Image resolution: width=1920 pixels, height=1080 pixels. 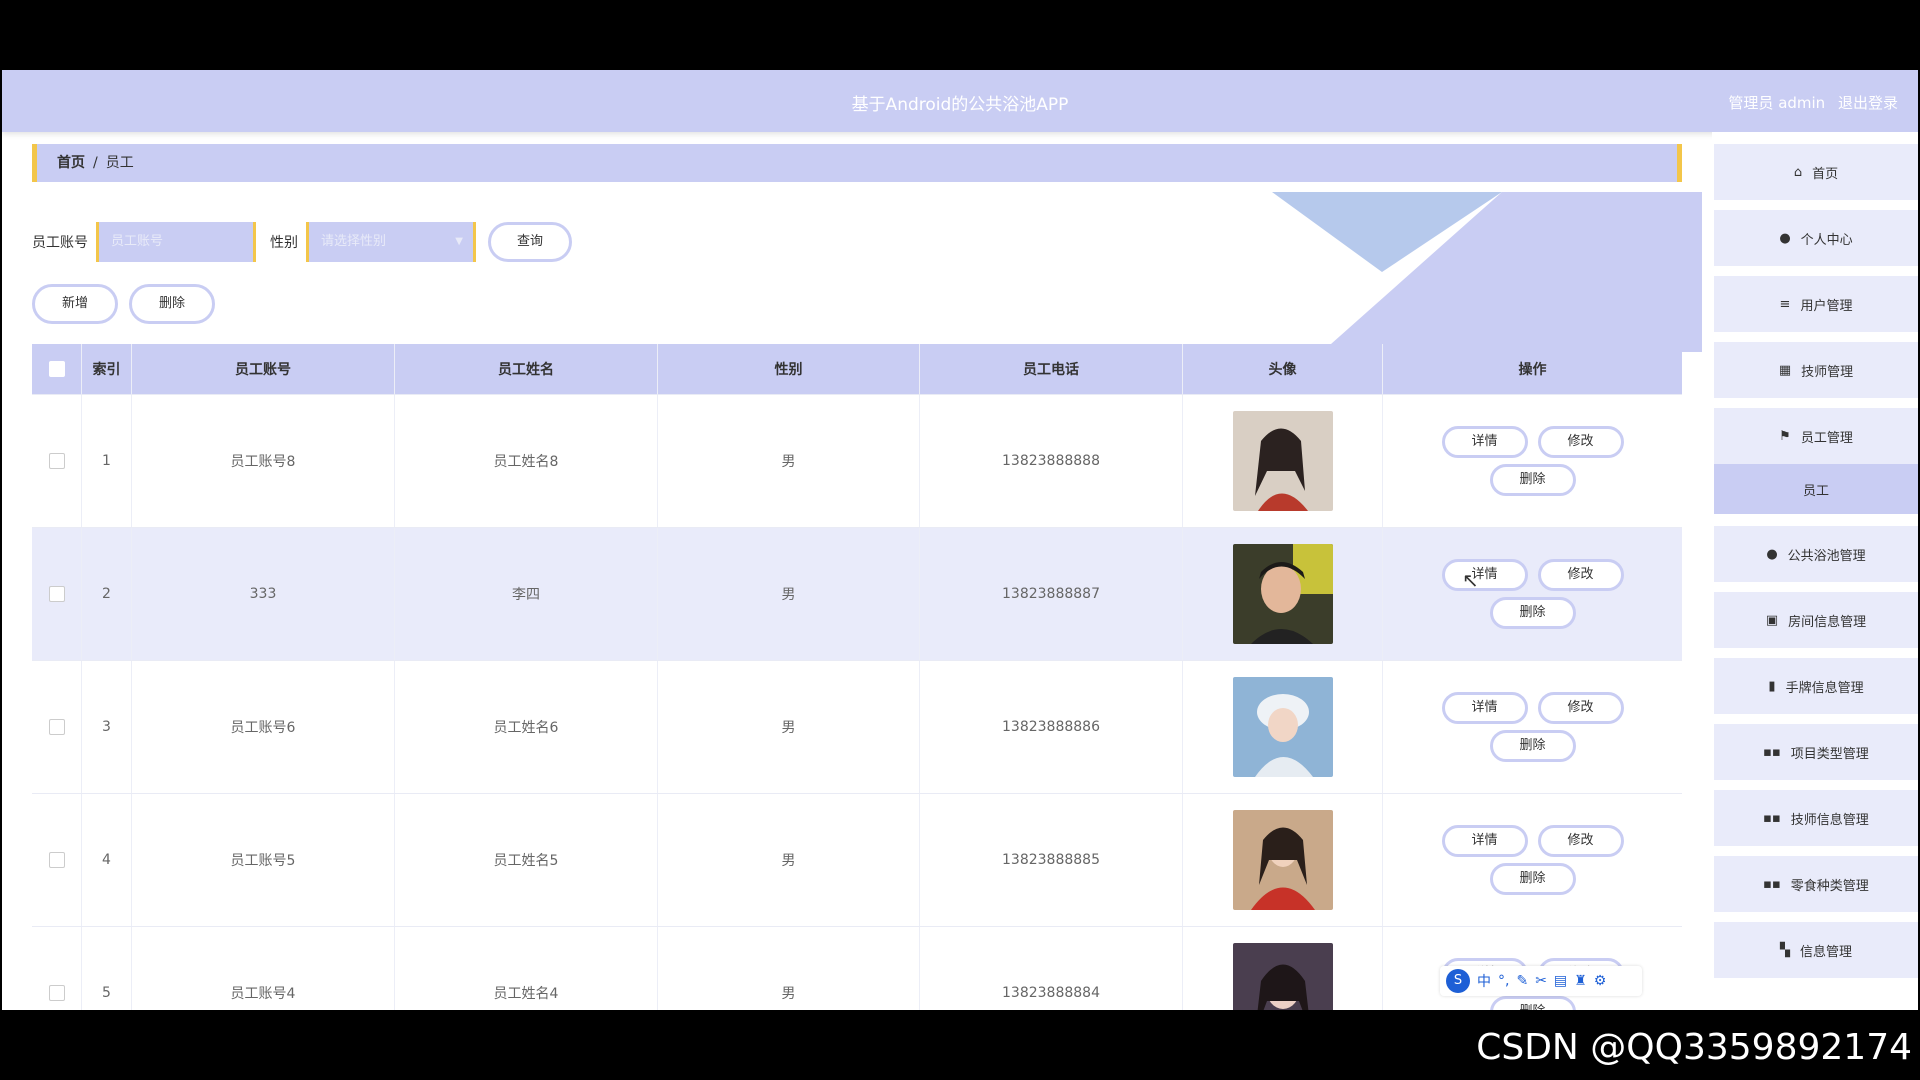 I want to click on watermark: CSDN @QQ3359892174, so click(x=1694, y=1047).